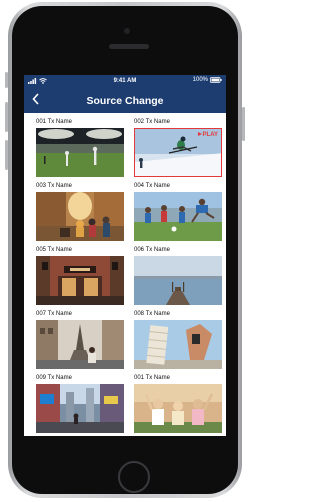 This screenshot has width=320, height=502. Describe the element at coordinates (152, 186) in the screenshot. I see `tile-label: 004 Tx Name` at that location.